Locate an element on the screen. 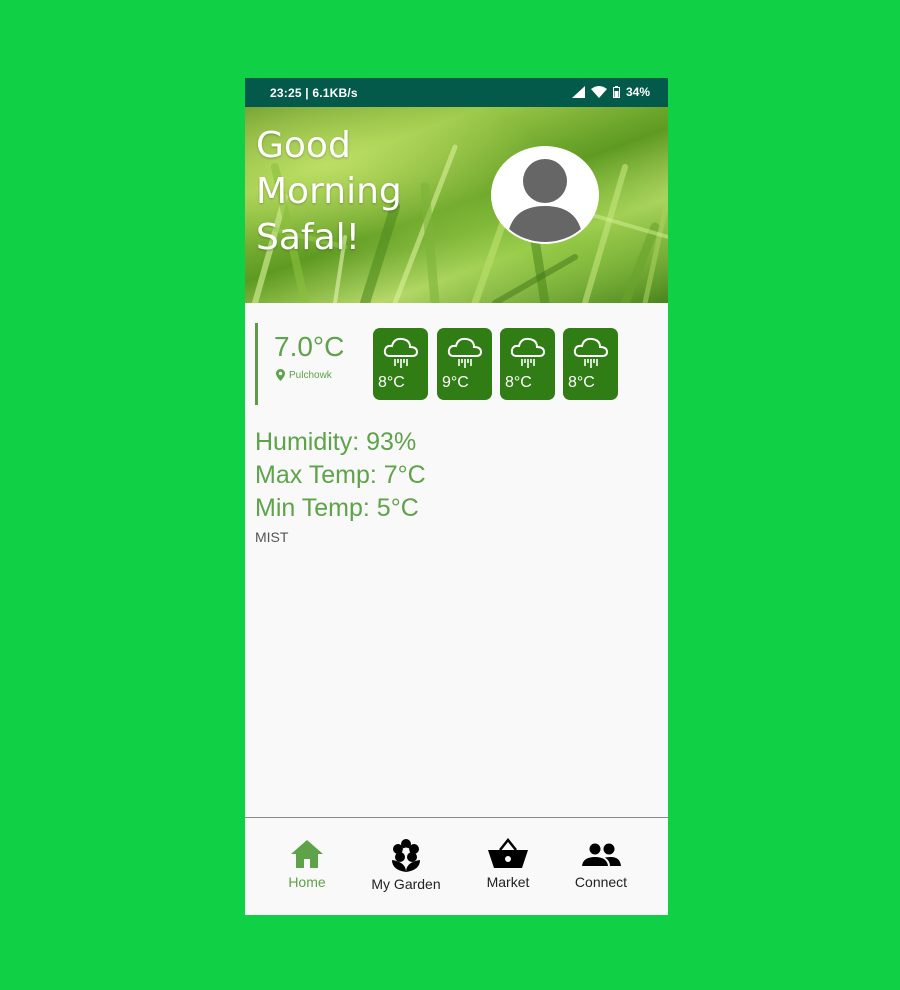 The height and width of the screenshot is (990, 900). user-icon is located at coordinates (545, 200).